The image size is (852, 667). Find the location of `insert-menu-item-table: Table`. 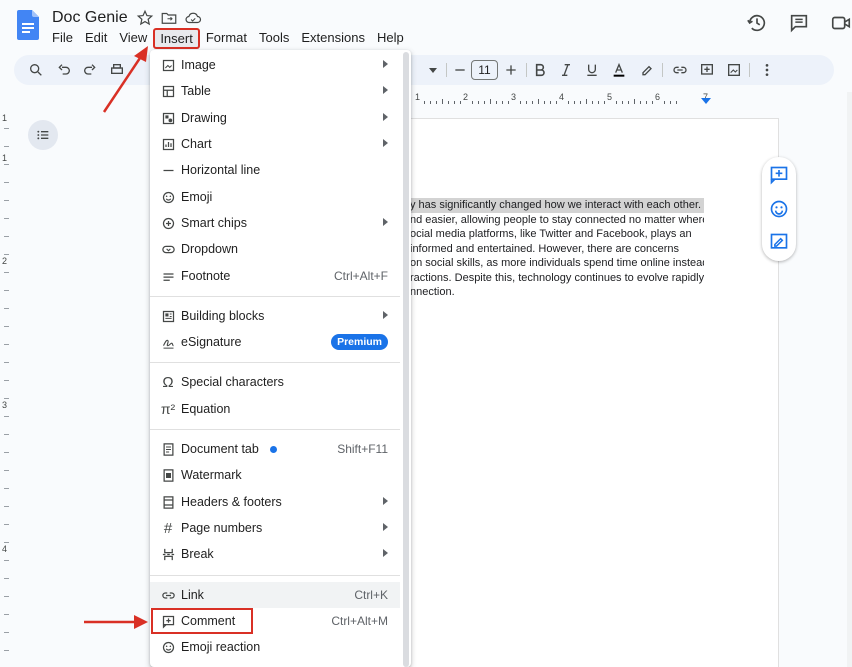

insert-menu-item-table: Table is located at coordinates (275, 91).